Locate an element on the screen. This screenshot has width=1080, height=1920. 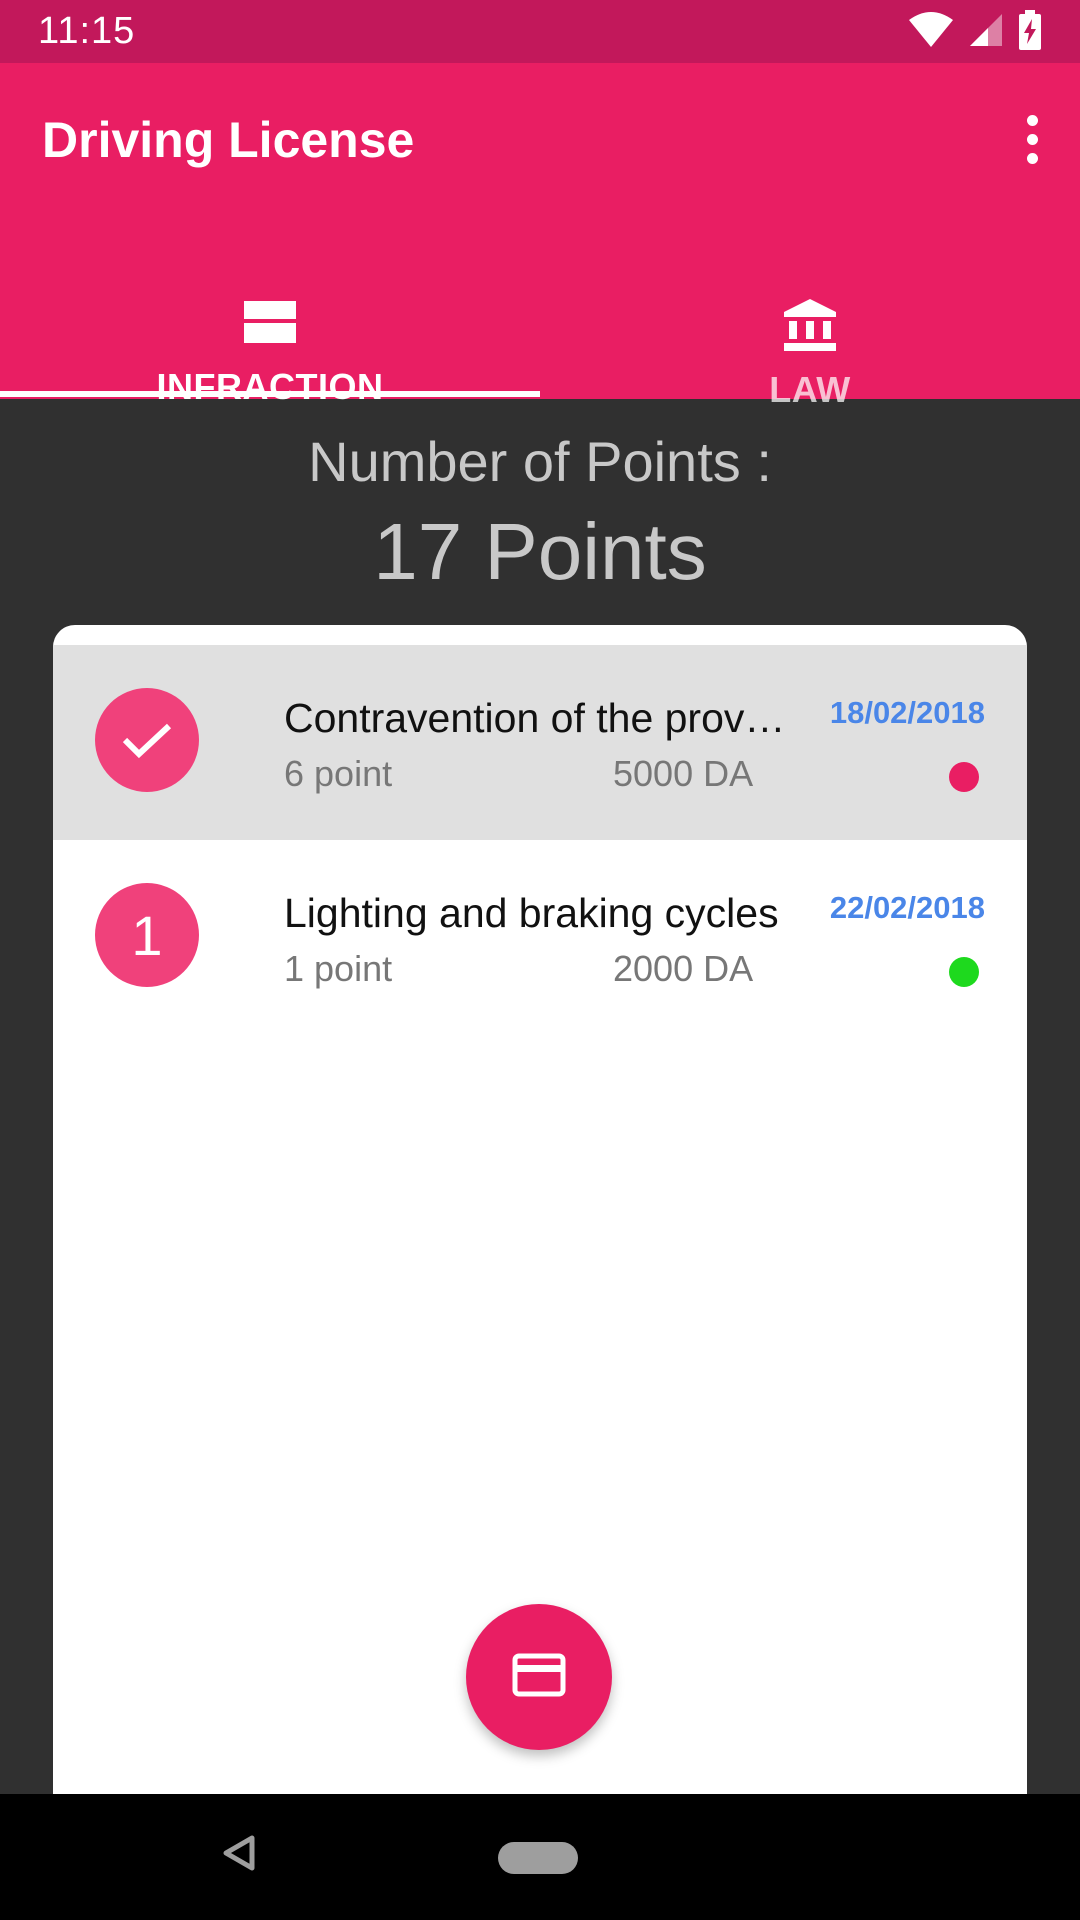
home-pill-icon is located at coordinates (538, 1858).